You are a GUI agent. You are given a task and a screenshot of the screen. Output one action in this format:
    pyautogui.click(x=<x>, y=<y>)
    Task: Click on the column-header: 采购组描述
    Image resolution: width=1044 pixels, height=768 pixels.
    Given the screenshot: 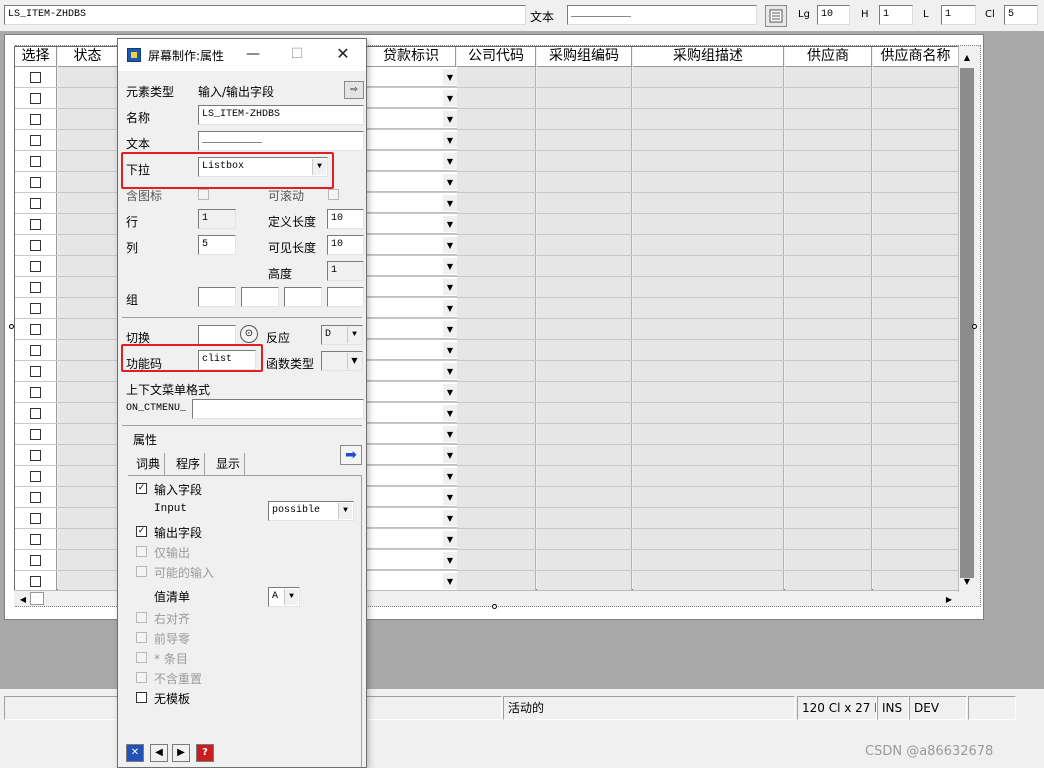 What is the action you would take?
    pyautogui.click(x=708, y=57)
    